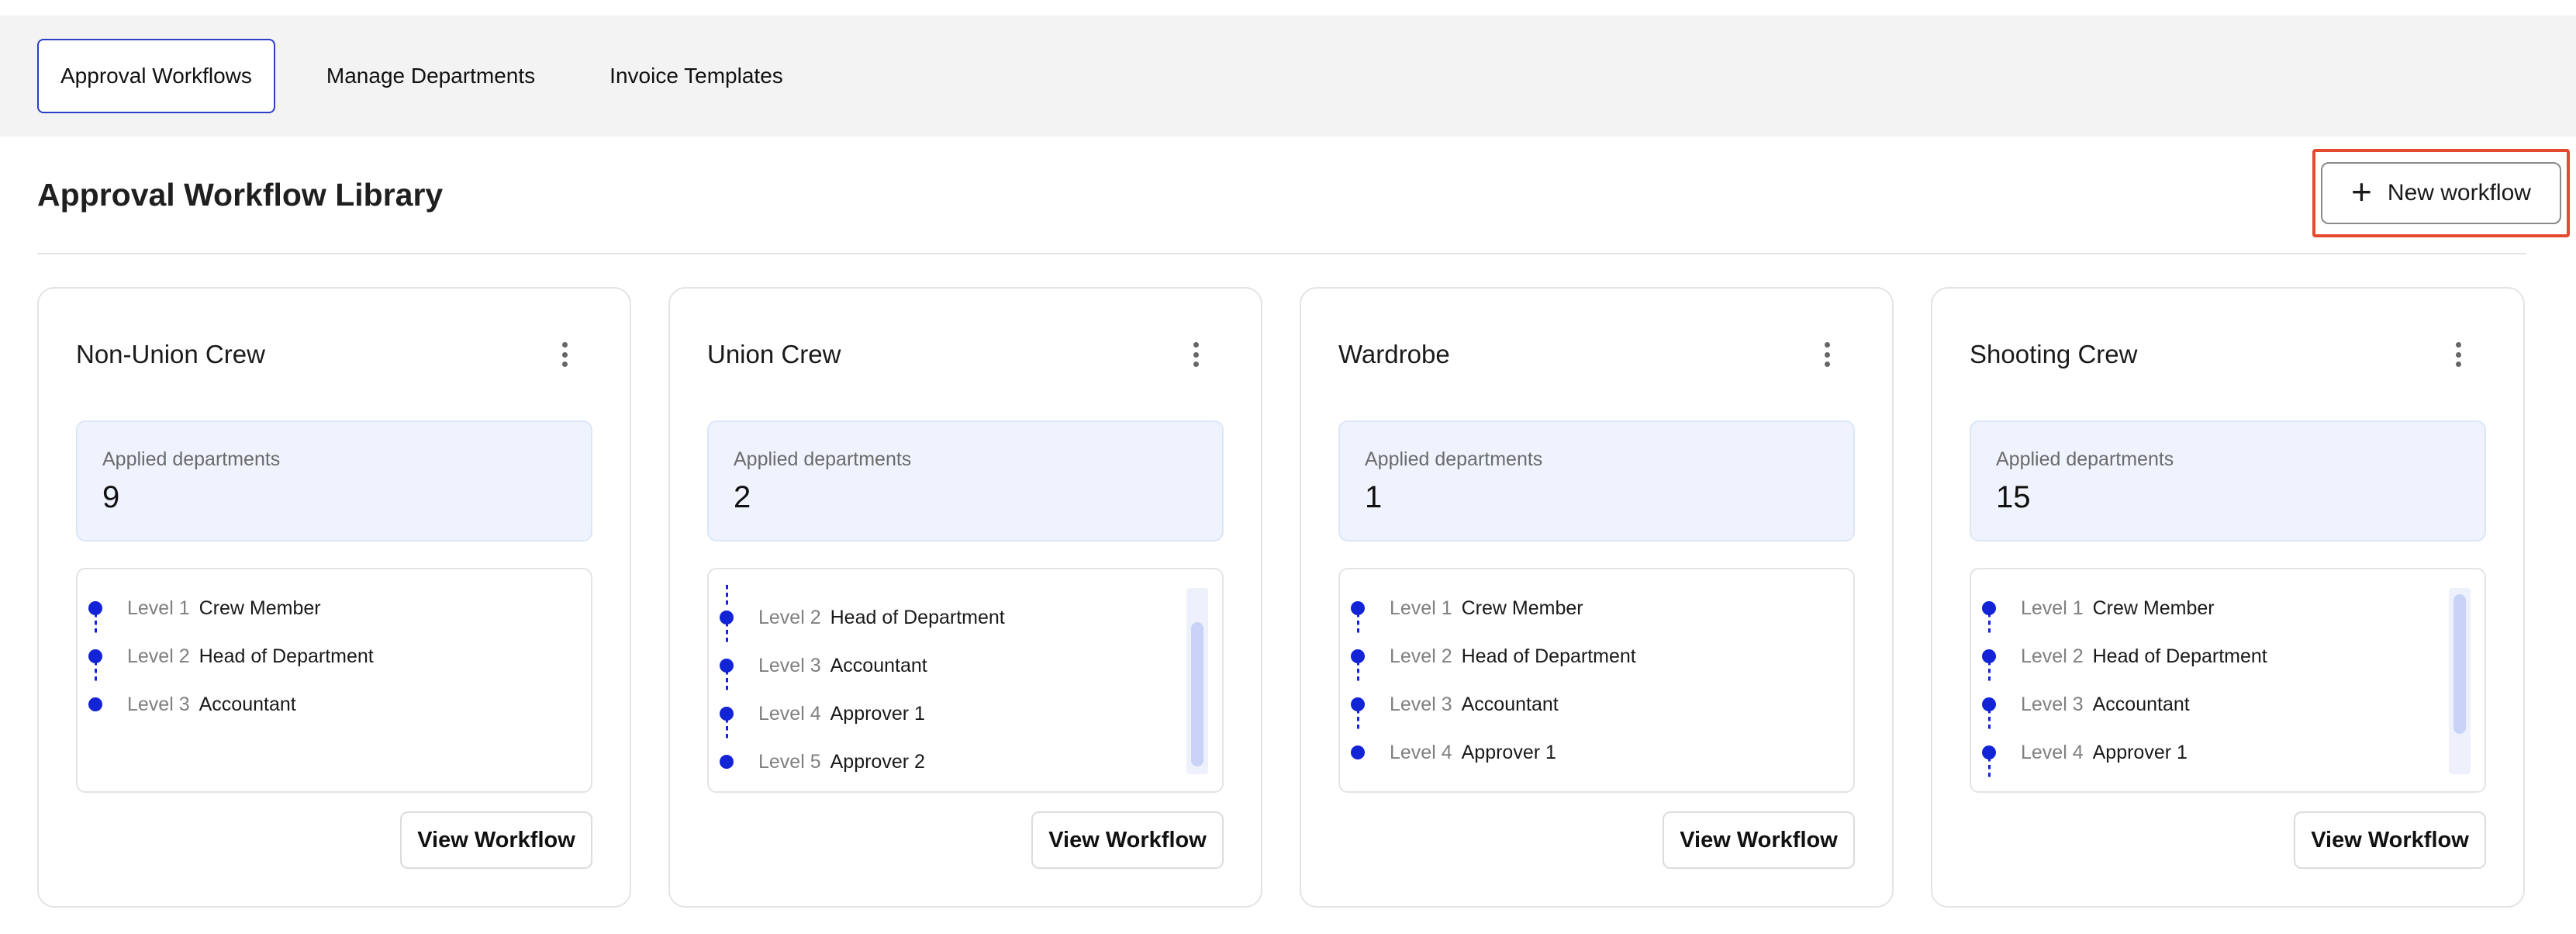  What do you see at coordinates (696, 76) in the screenshot?
I see `tab-invoice-templates: Invoice Templates` at bounding box center [696, 76].